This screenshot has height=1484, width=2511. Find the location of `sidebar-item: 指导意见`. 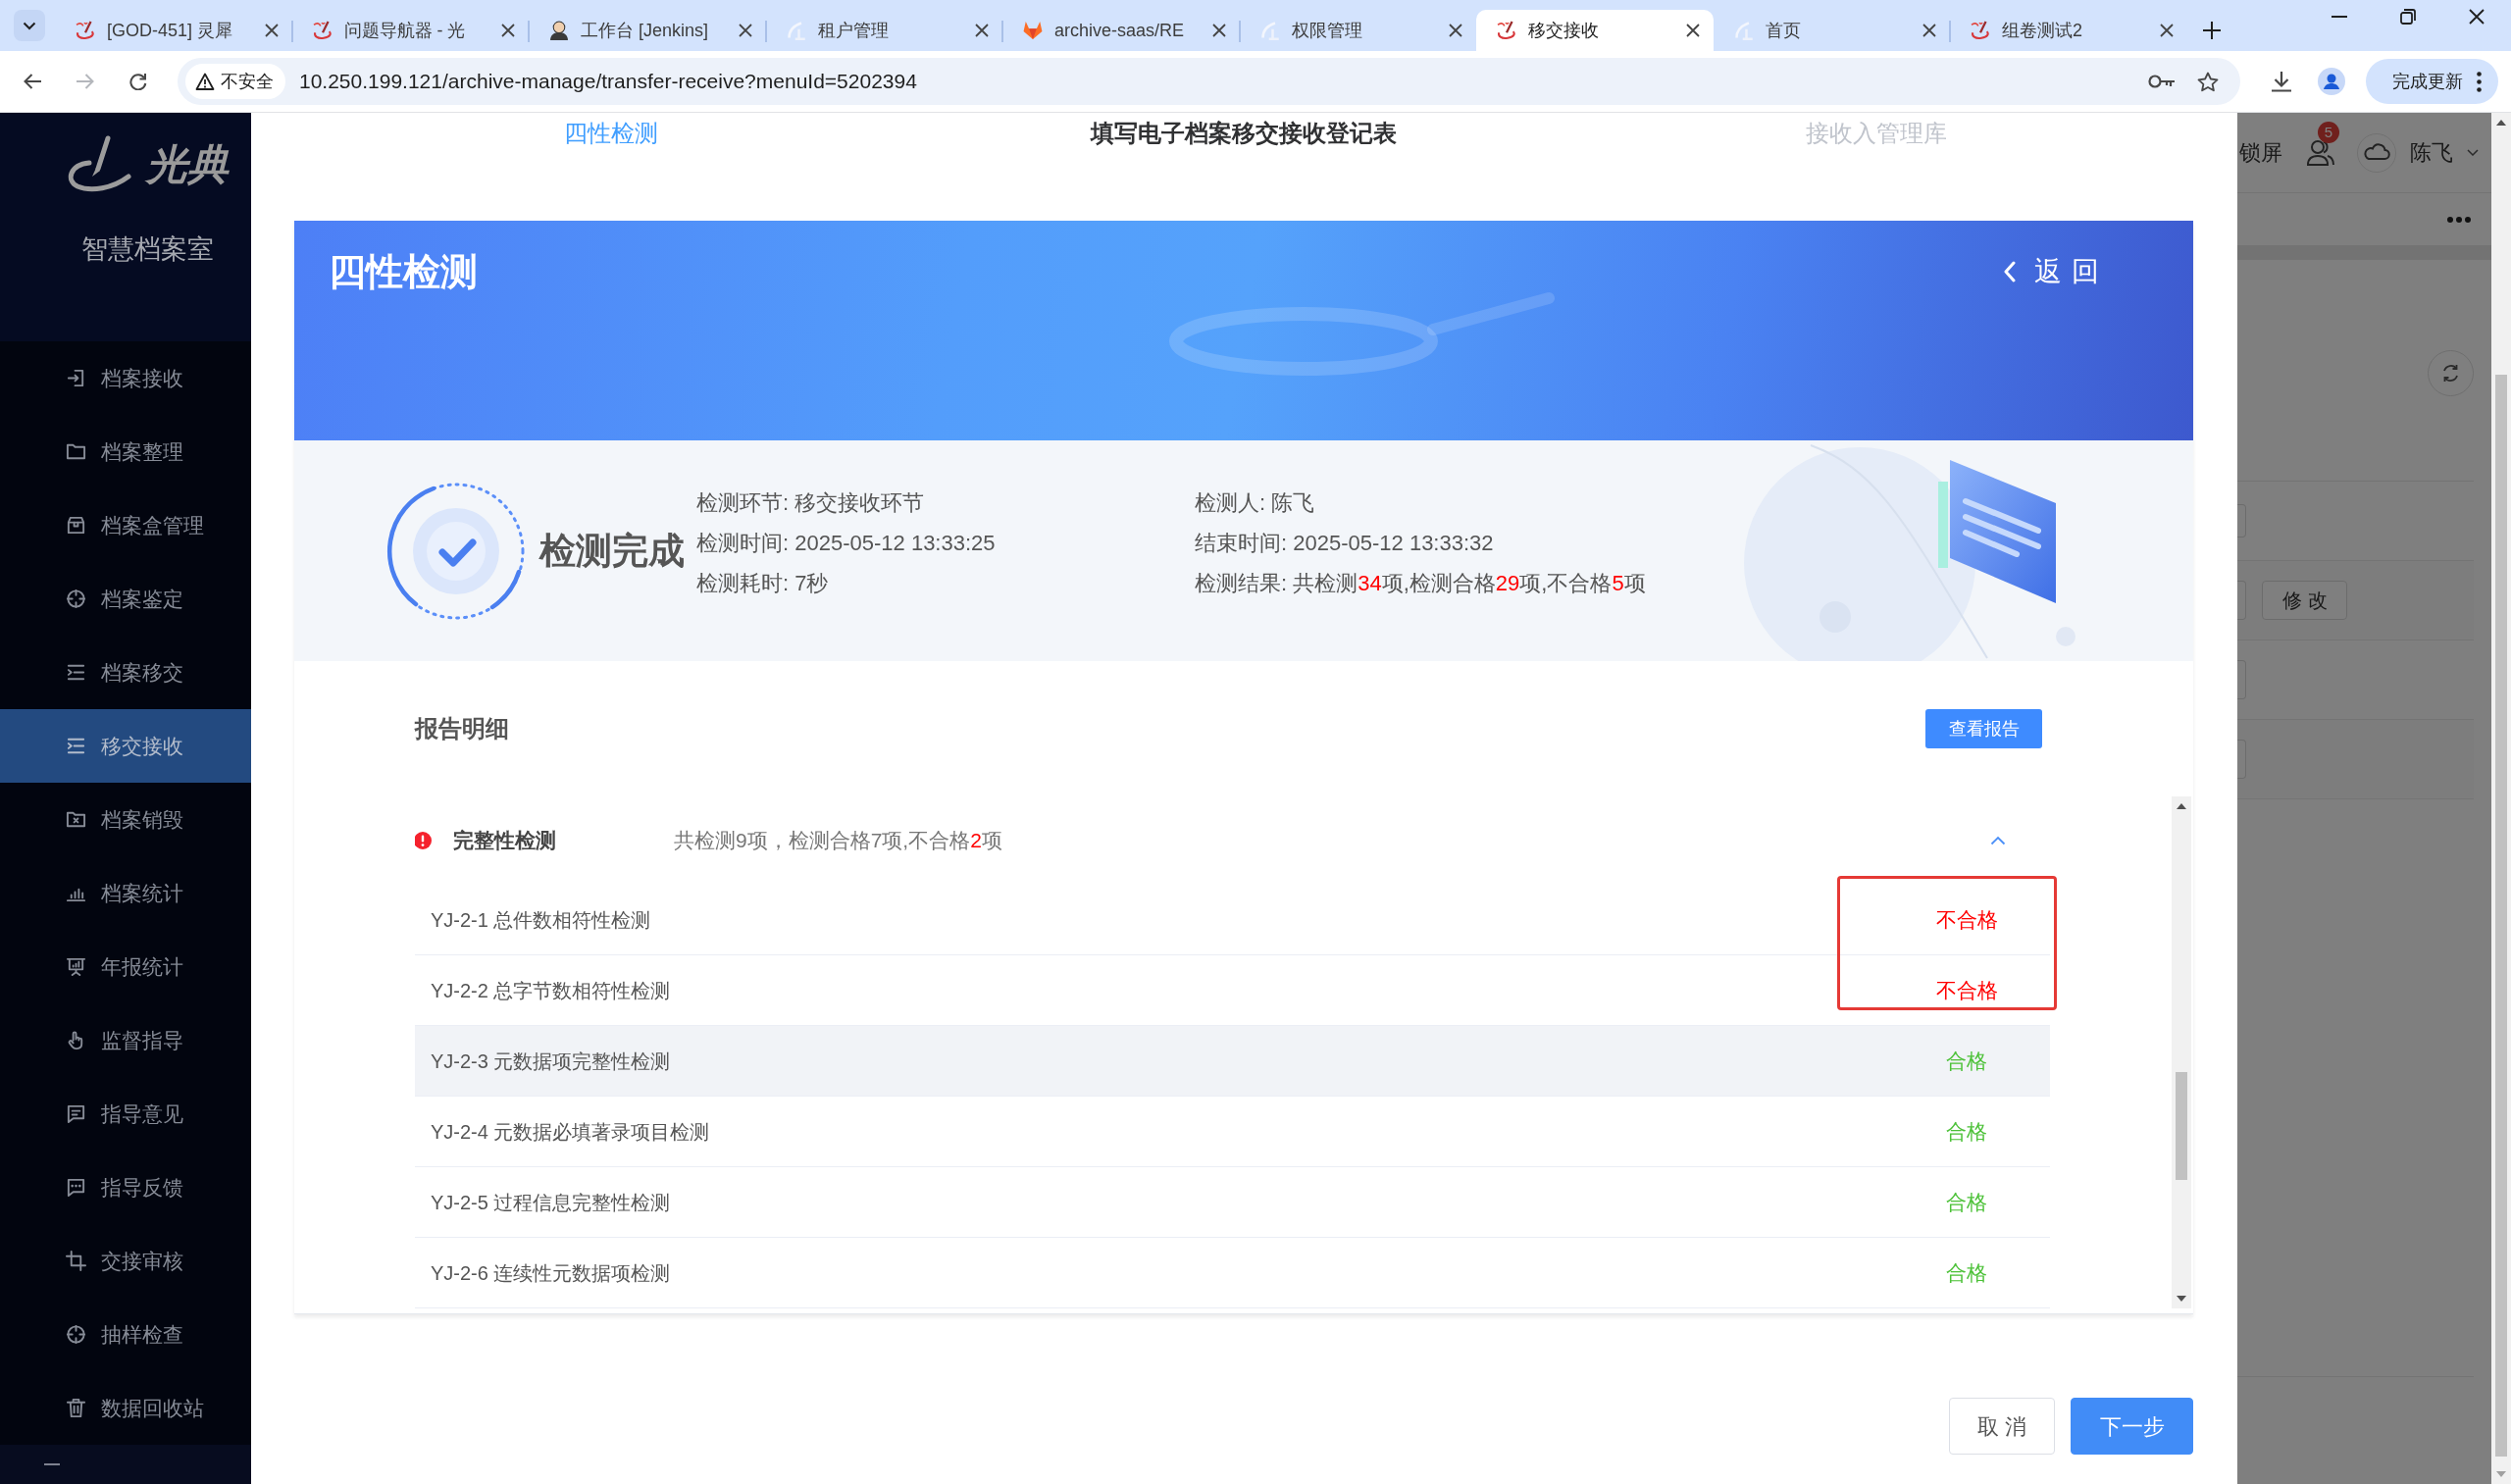

sidebar-item: 指导意见 is located at coordinates (125, 1114).